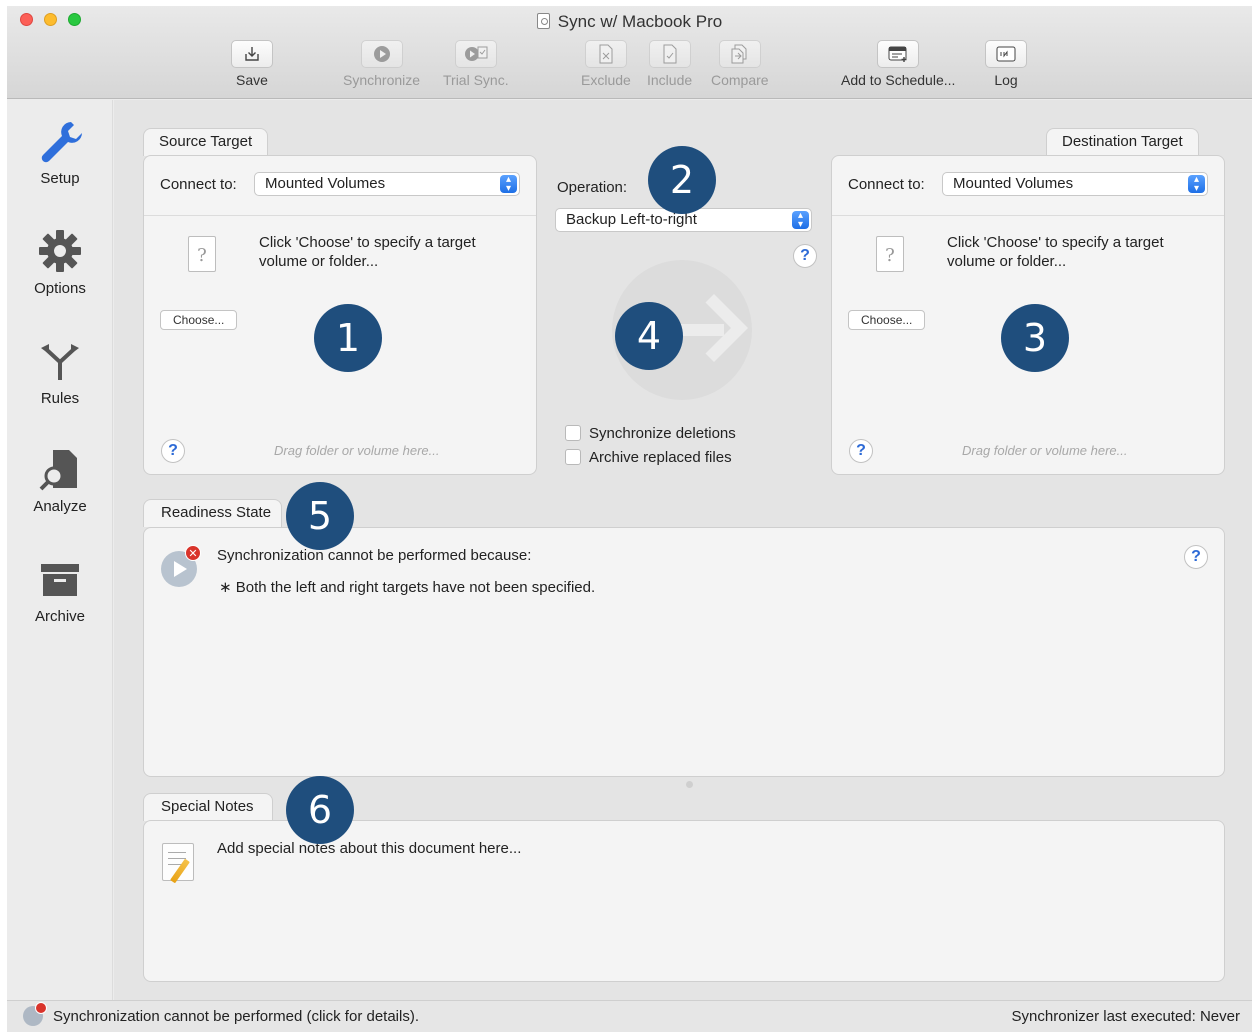 The width and height of the screenshot is (1252, 1032). Describe the element at coordinates (60, 178) in the screenshot. I see `sidebar-item-label: Setup` at that location.